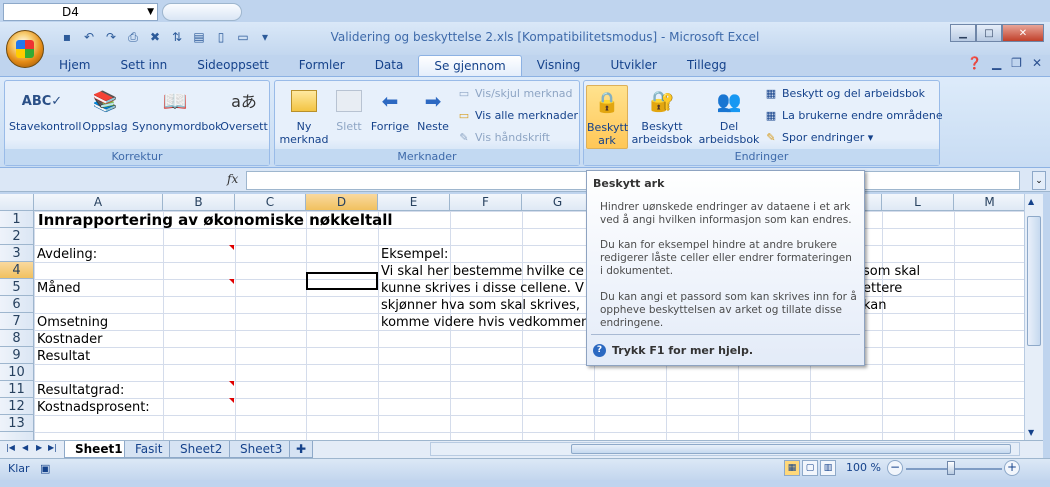 The width and height of the screenshot is (1050, 487). What do you see at coordinates (232, 179) in the screenshot?
I see `insert-function-icon: fx` at bounding box center [232, 179].